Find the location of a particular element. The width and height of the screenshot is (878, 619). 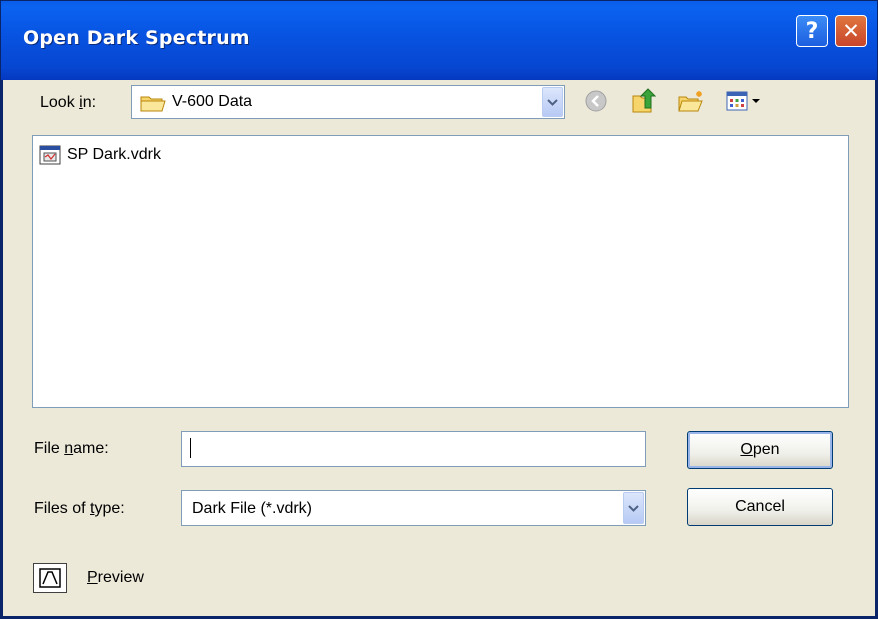

close-icon: ✕ is located at coordinates (851, 31).